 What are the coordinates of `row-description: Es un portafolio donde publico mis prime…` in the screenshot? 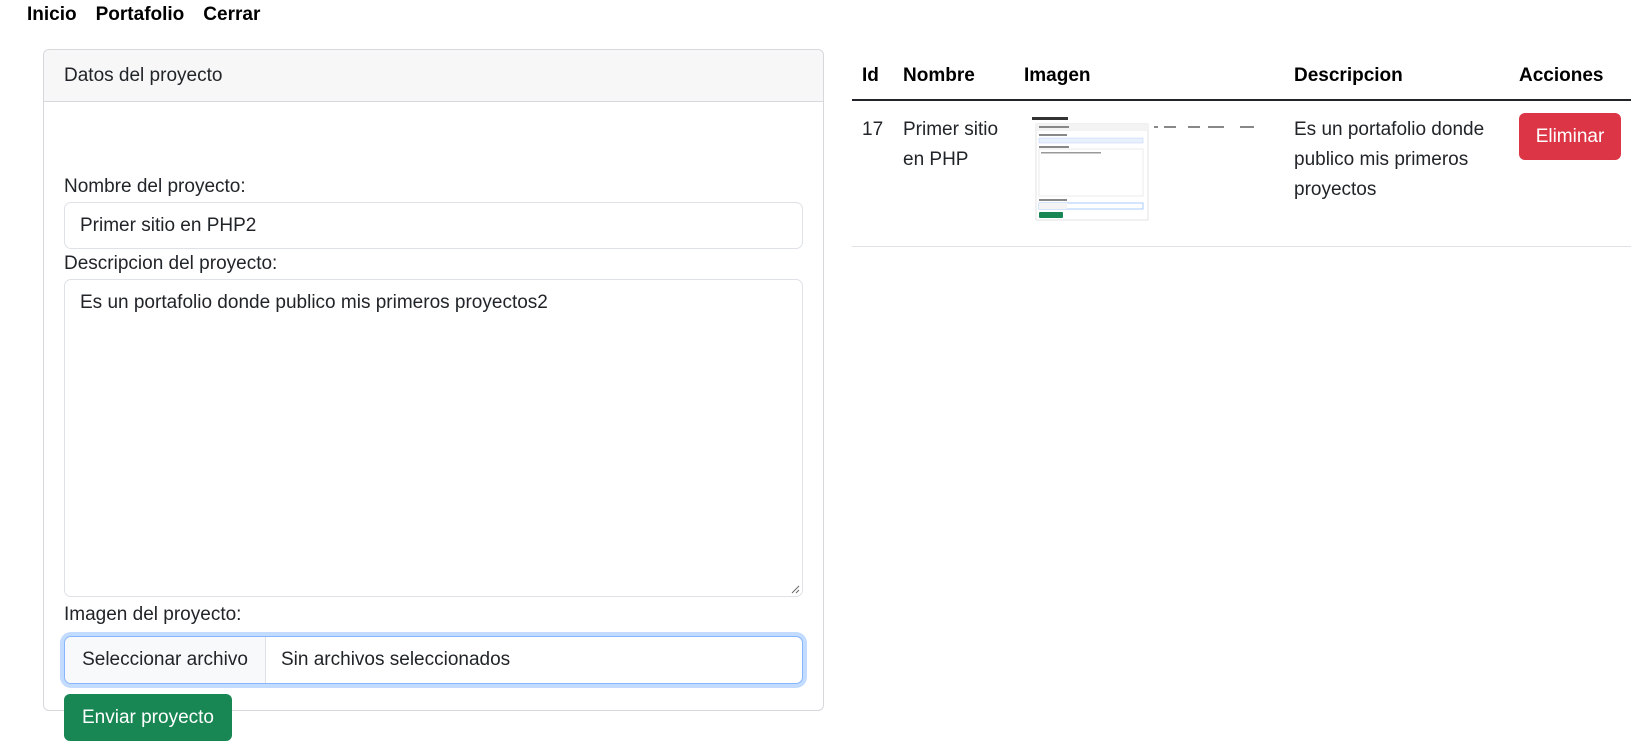 It's located at (1389, 159).